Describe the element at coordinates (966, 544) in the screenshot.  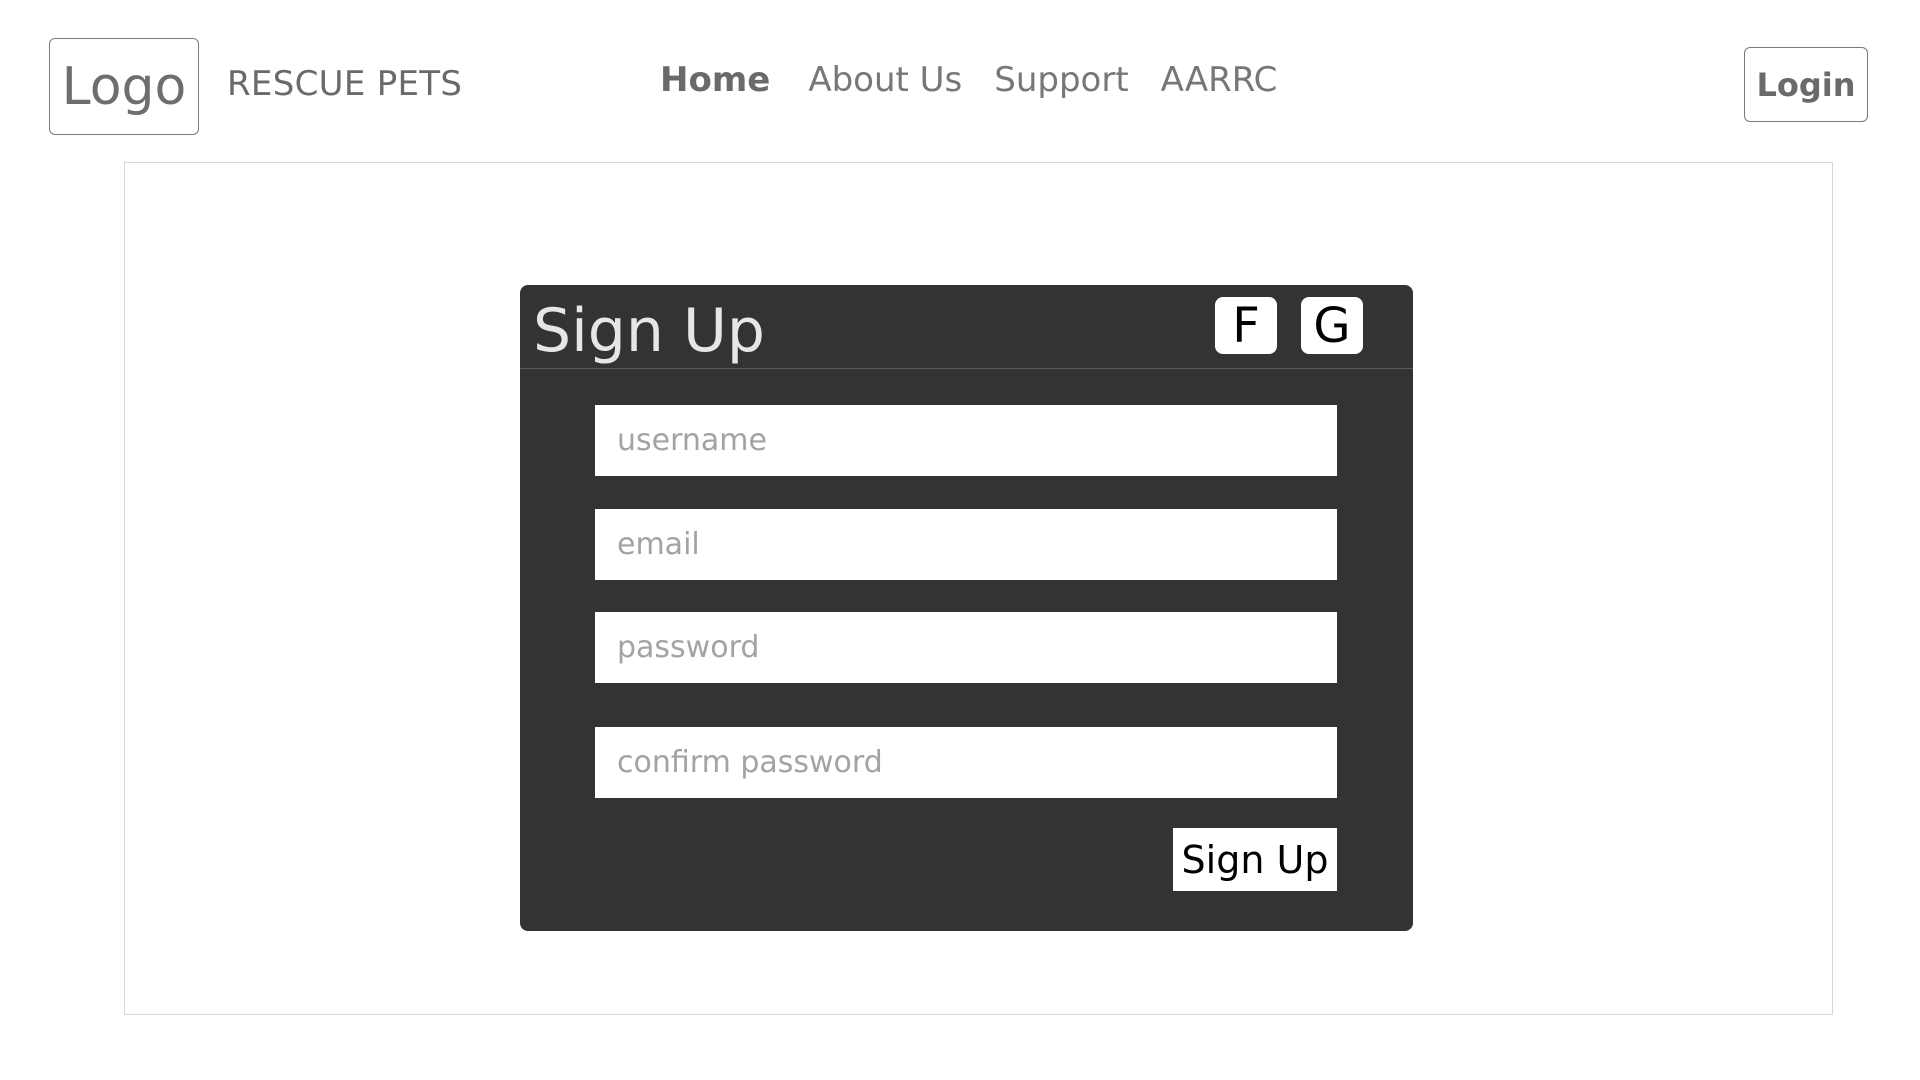
I see `email-input` at that location.